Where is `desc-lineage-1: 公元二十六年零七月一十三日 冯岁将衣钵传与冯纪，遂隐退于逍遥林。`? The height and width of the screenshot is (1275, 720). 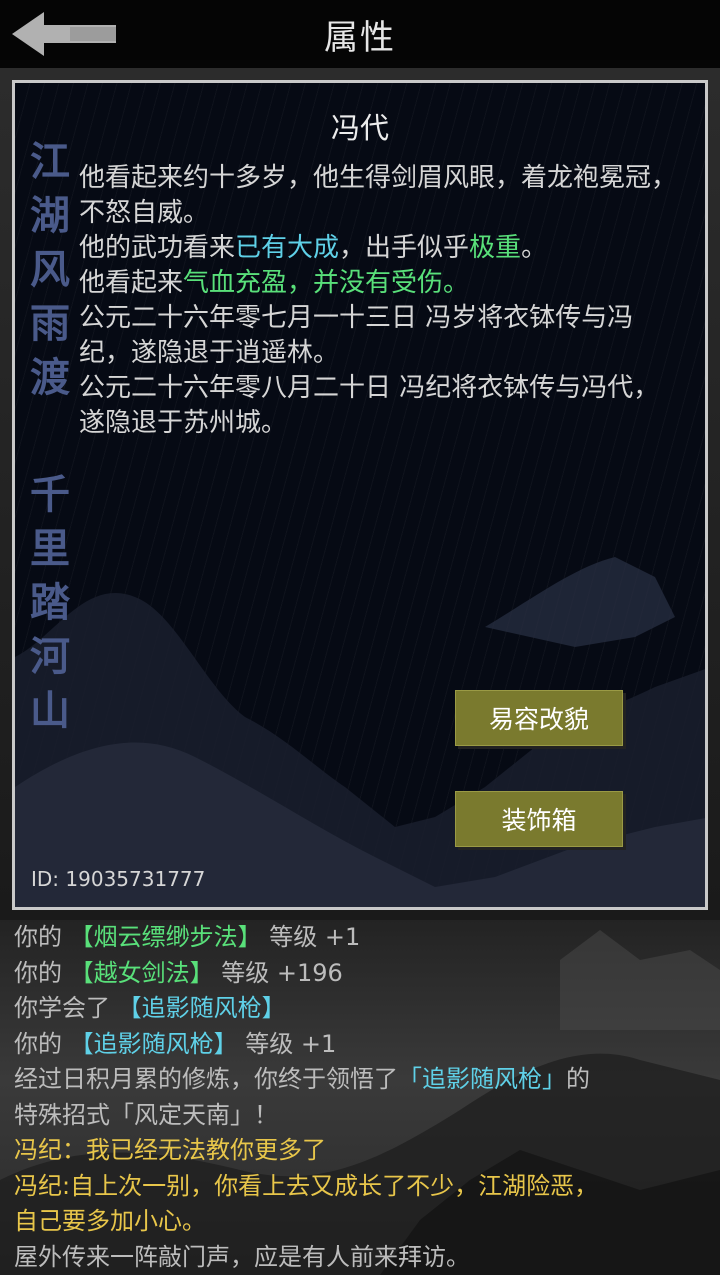 desc-lineage-1: 公元二十六年零七月一十三日 冯岁将衣钵传与冯纪，遂隐退于逍遥林。 is located at coordinates (356, 335).